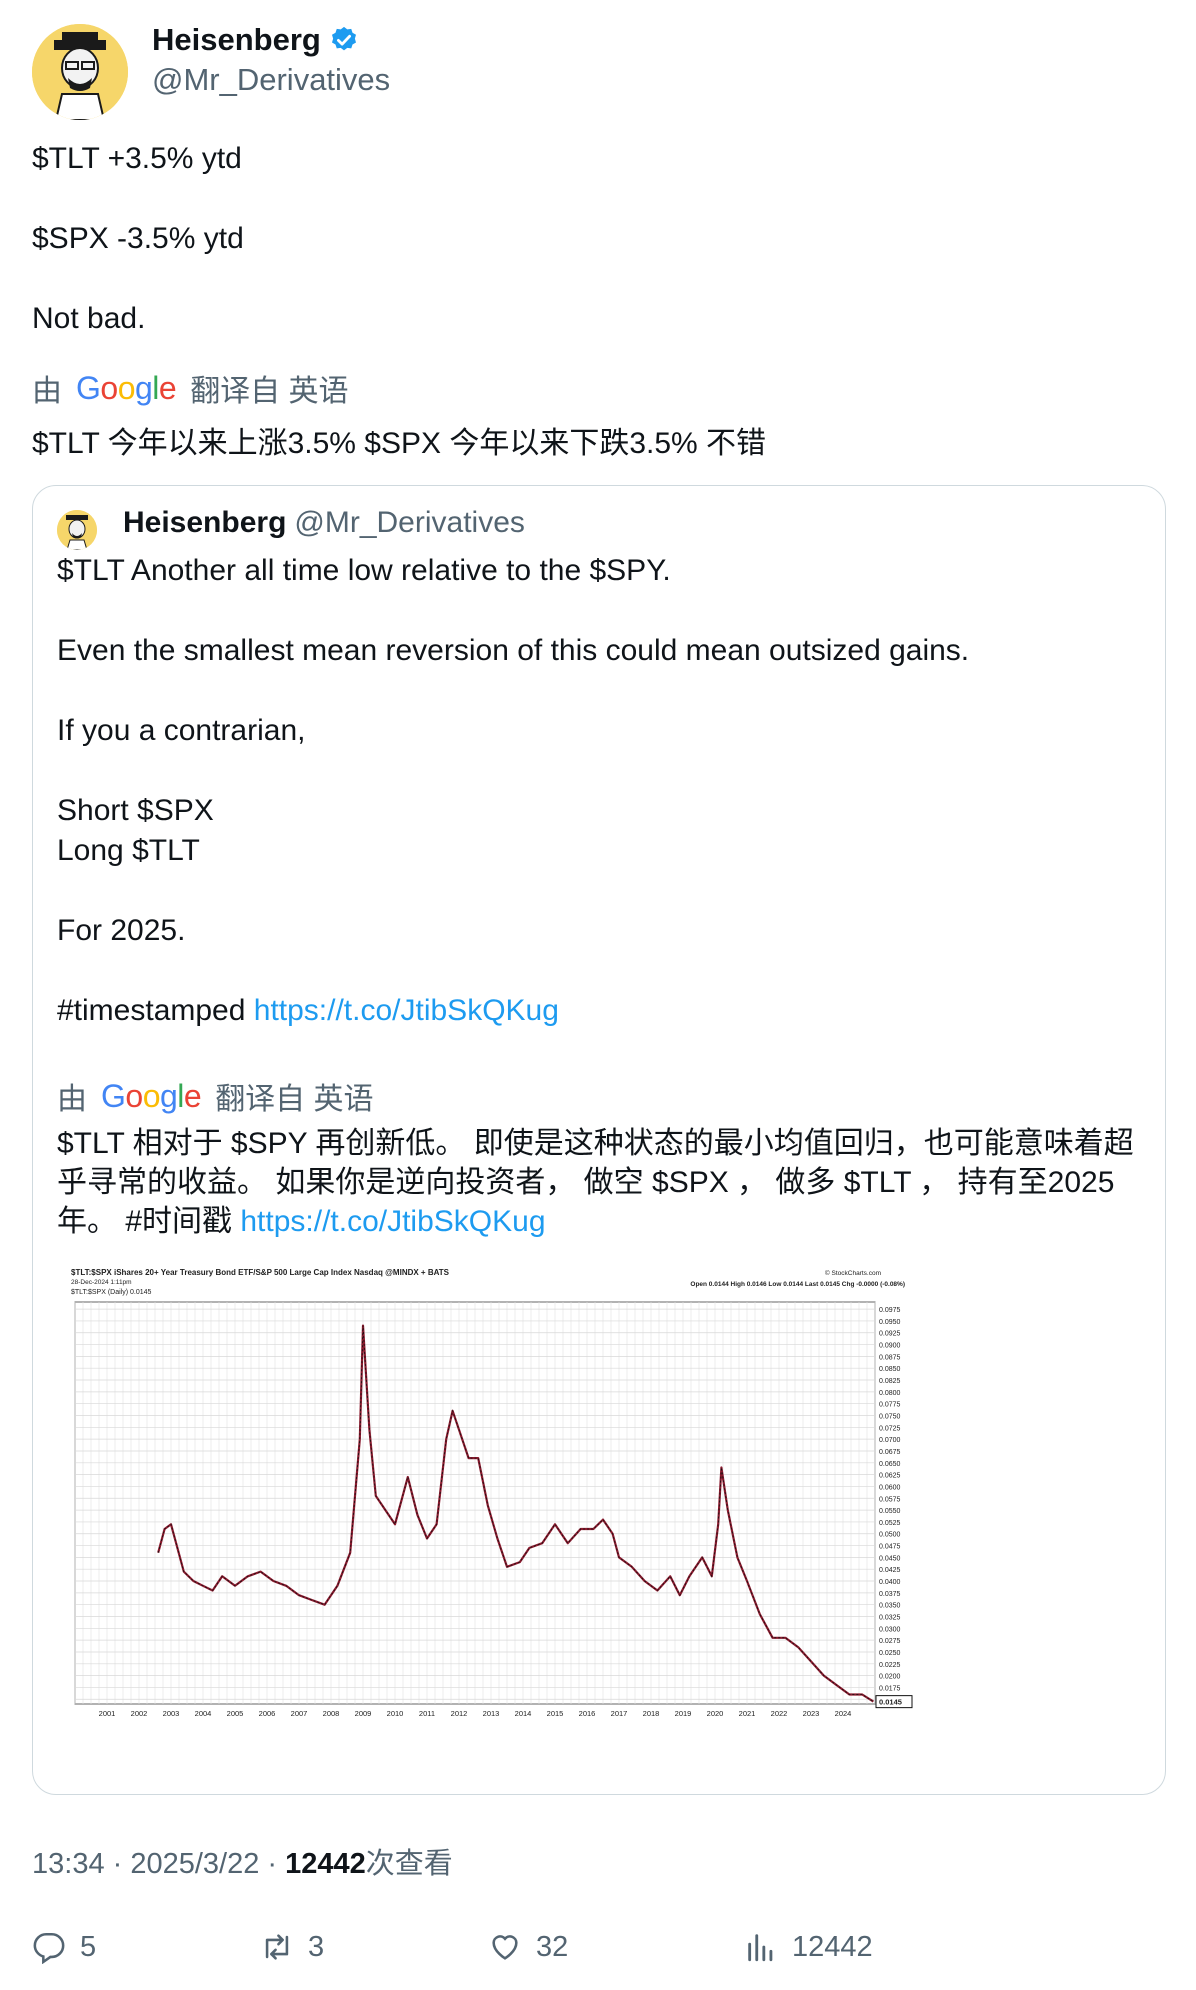 The height and width of the screenshot is (1990, 1196). What do you see at coordinates (890, 1688) in the screenshot?
I see `y-tick-label: 0.0175` at bounding box center [890, 1688].